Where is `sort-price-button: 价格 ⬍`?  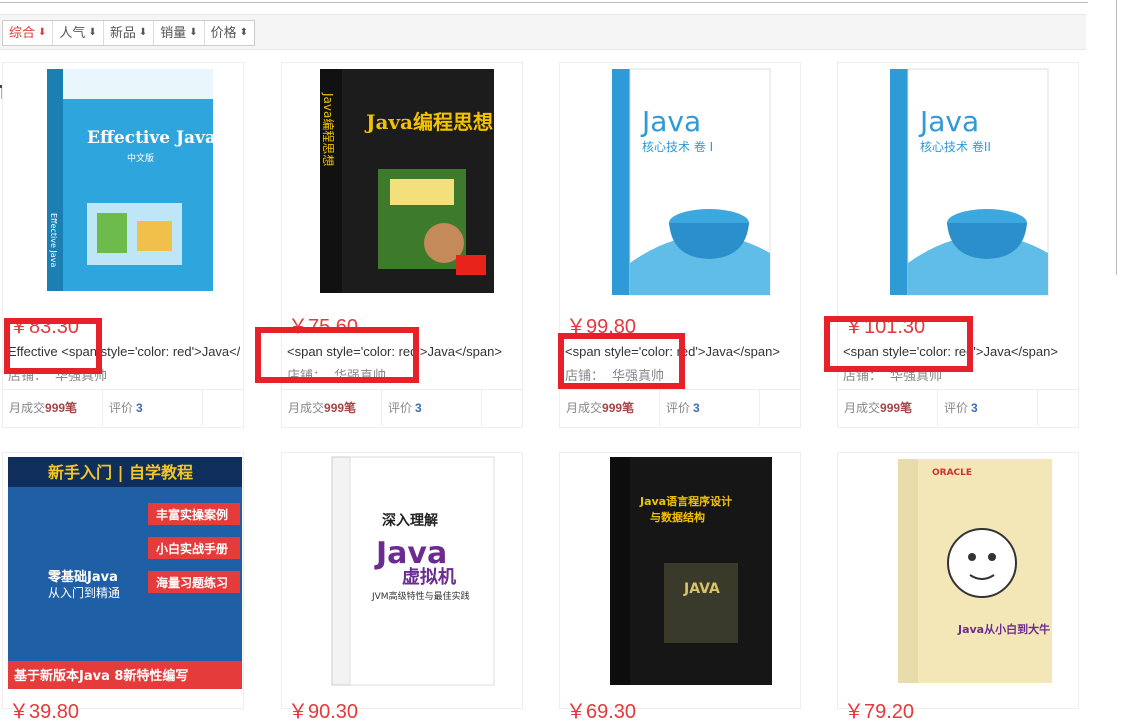 sort-price-button: 价格 ⬍ is located at coordinates (229, 33).